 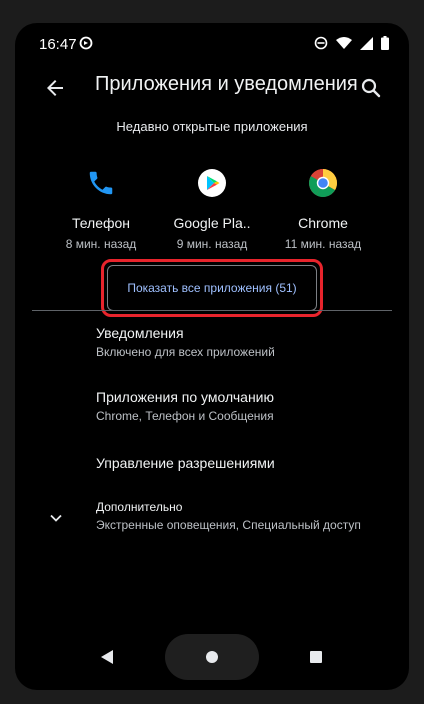 I want to click on settings-item-notifications: Уведомления Включено для всех приложений, so click(x=212, y=346).